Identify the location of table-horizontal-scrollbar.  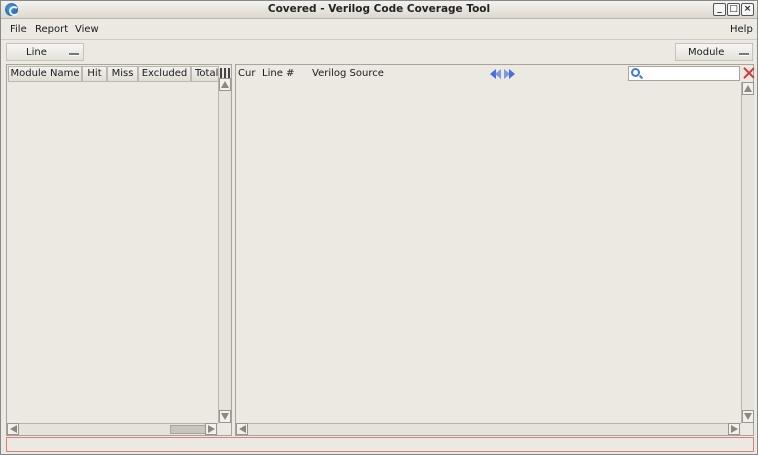
(112, 429).